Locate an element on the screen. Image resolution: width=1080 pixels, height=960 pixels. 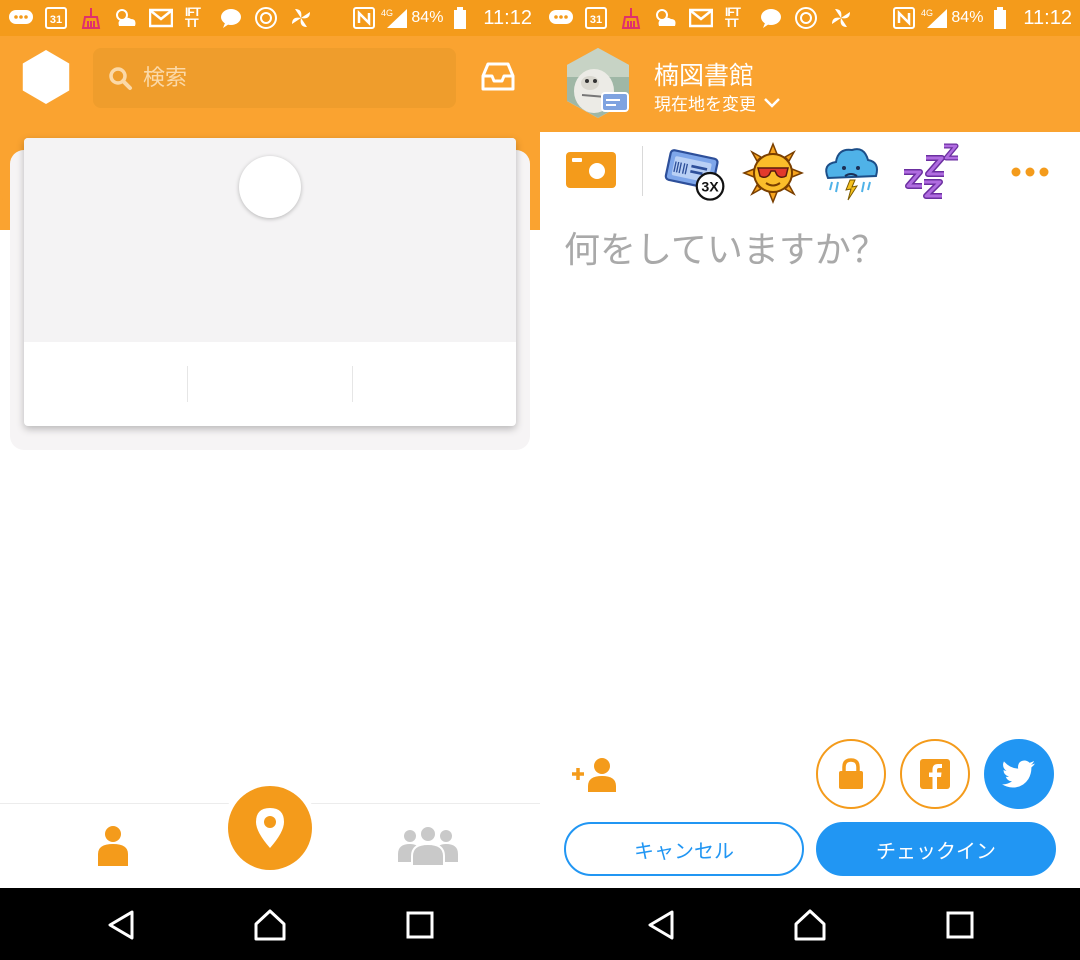
chevron-down-icon is located at coordinates (772, 102).